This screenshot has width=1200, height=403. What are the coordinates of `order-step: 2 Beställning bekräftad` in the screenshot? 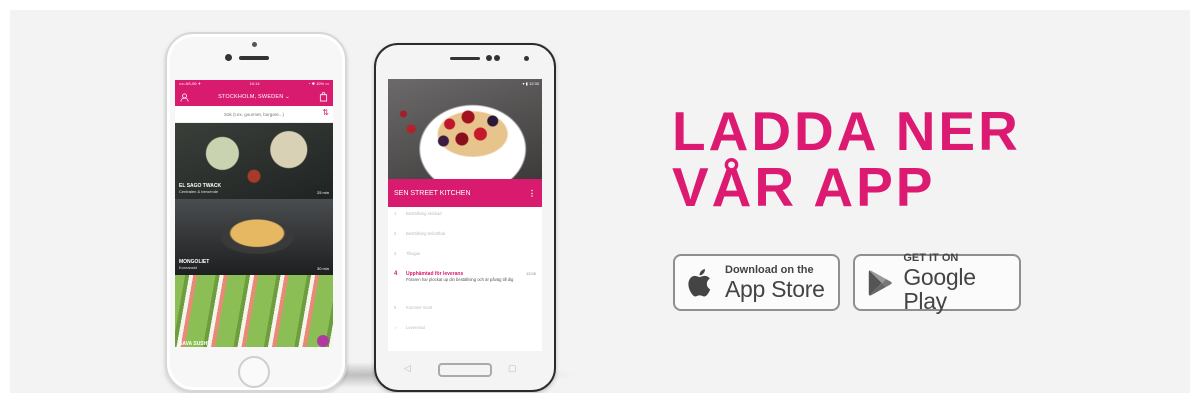 It's located at (465, 241).